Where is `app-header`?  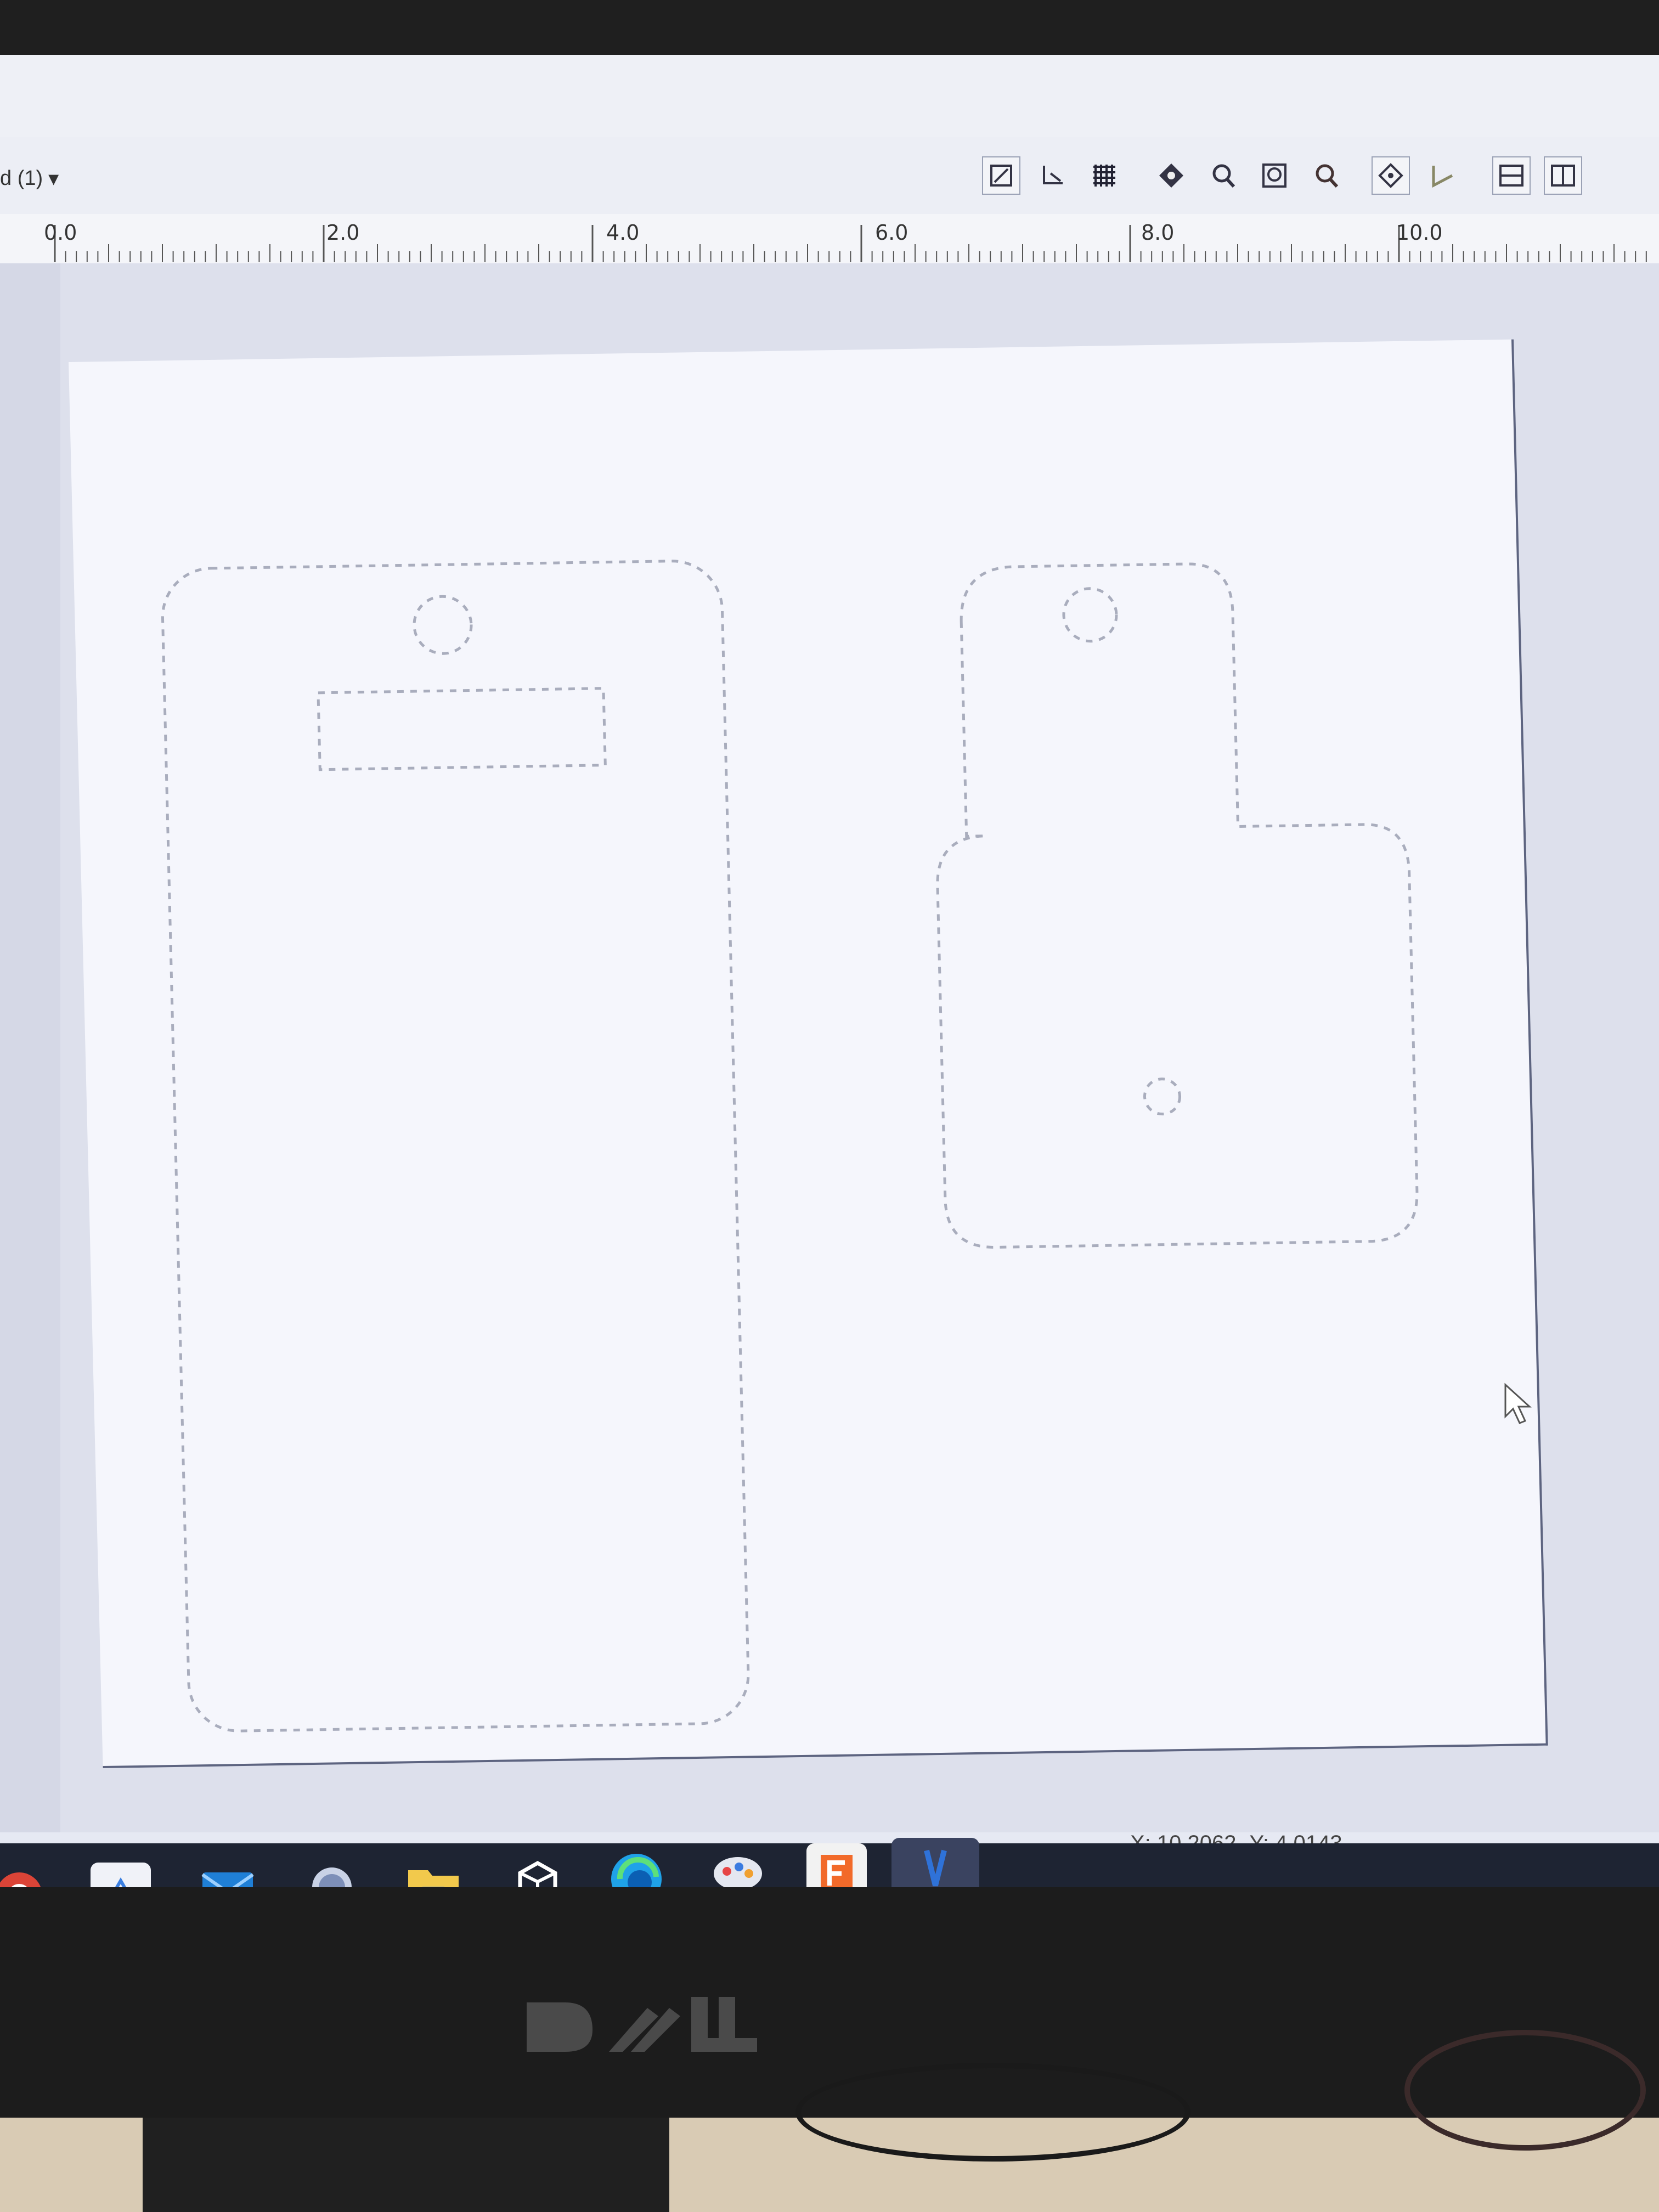
app-header is located at coordinates (830, 96).